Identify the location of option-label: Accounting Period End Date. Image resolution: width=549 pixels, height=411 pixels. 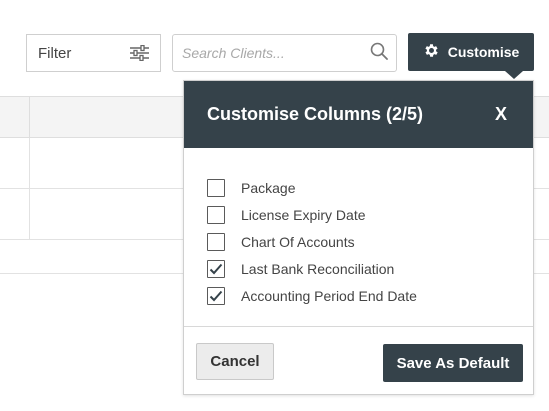
(329, 295).